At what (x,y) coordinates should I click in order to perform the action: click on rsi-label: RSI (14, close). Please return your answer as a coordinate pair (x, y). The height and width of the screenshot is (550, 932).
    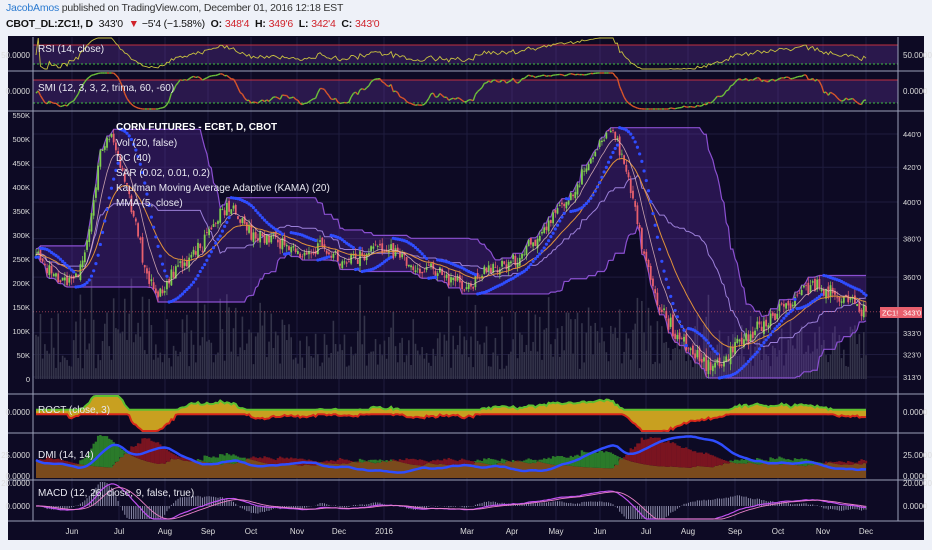
    Looking at the image, I should click on (71, 49).